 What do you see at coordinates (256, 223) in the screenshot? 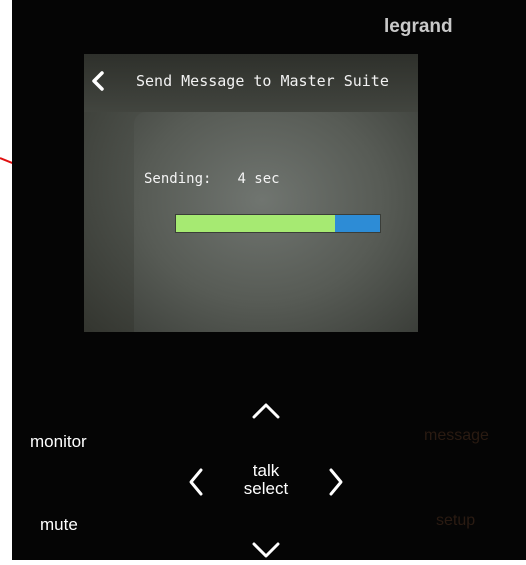
I see `progress-fill` at bounding box center [256, 223].